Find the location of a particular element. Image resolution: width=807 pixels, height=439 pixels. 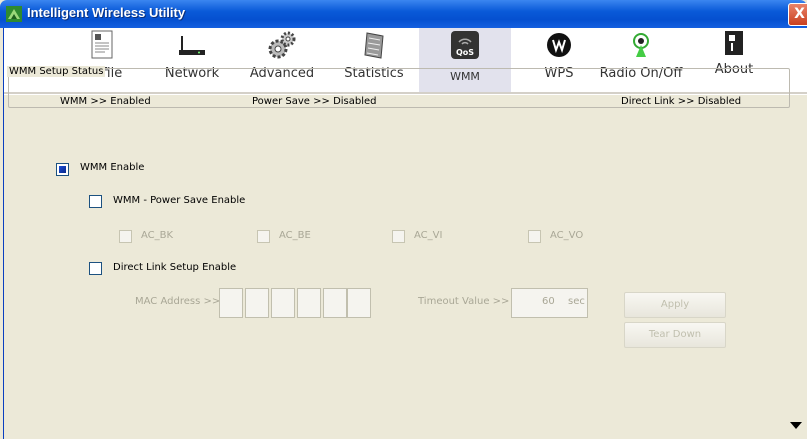

about-icon is located at coordinates (734, 43).